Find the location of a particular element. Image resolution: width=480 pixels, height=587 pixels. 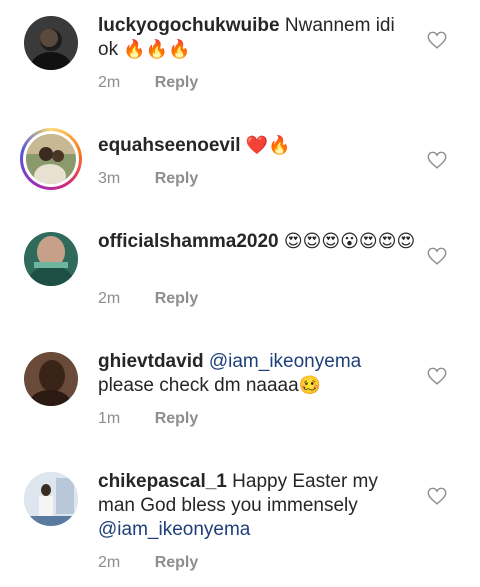

comment-text: officialshamma2020 😍😍😍😮😍😍😍 is located at coordinates (258, 242).